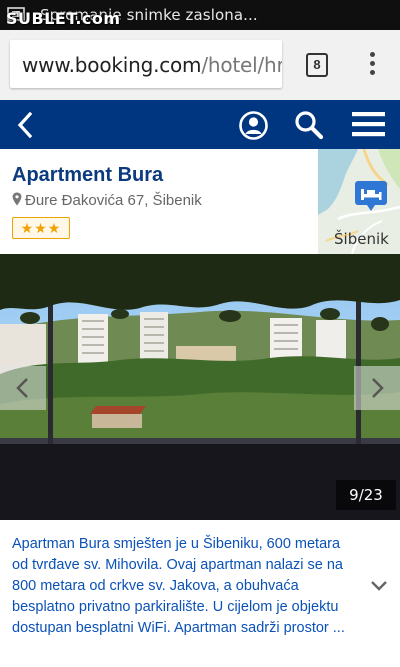 The width and height of the screenshot is (400, 667). I want to click on gallery-counter: 9/23, so click(366, 495).